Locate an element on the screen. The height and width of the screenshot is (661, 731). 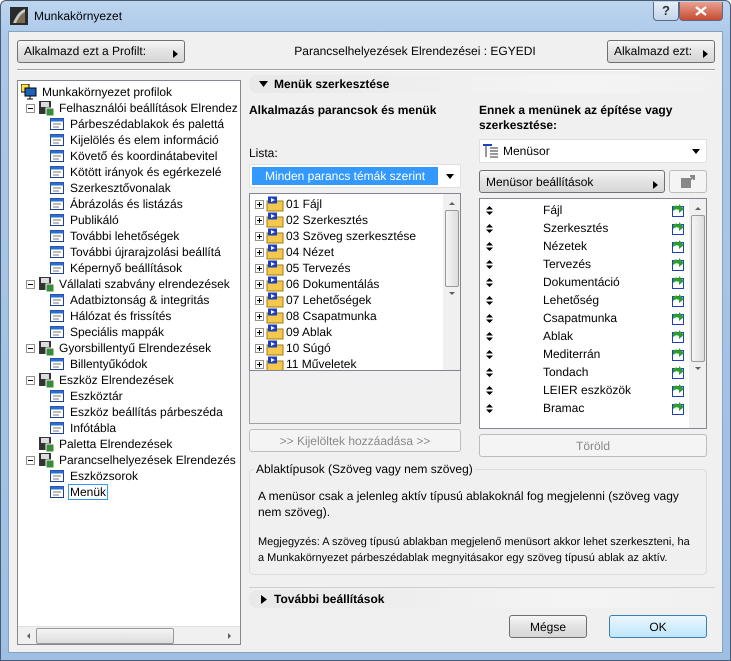
tree-item: Billentyűkódok is located at coordinates (109, 364).